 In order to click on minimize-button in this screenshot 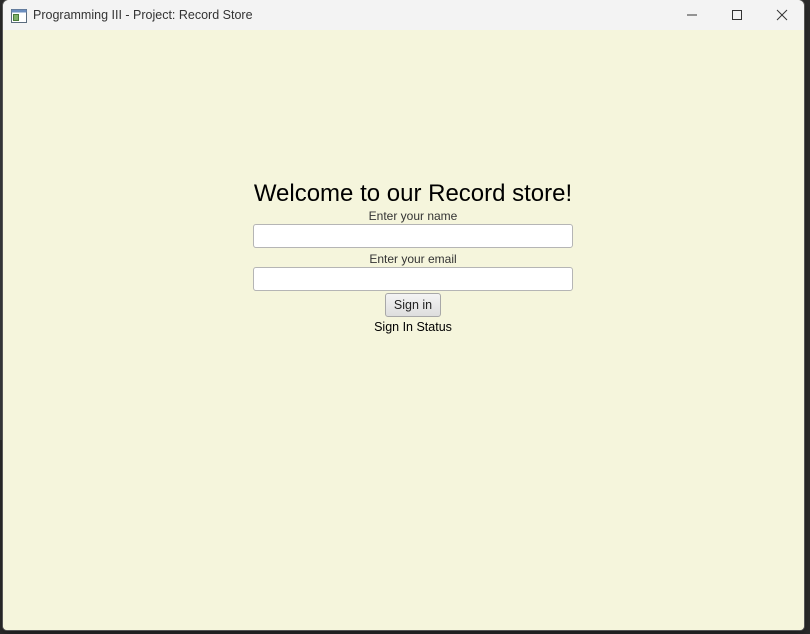, I will do `click(691, 15)`.